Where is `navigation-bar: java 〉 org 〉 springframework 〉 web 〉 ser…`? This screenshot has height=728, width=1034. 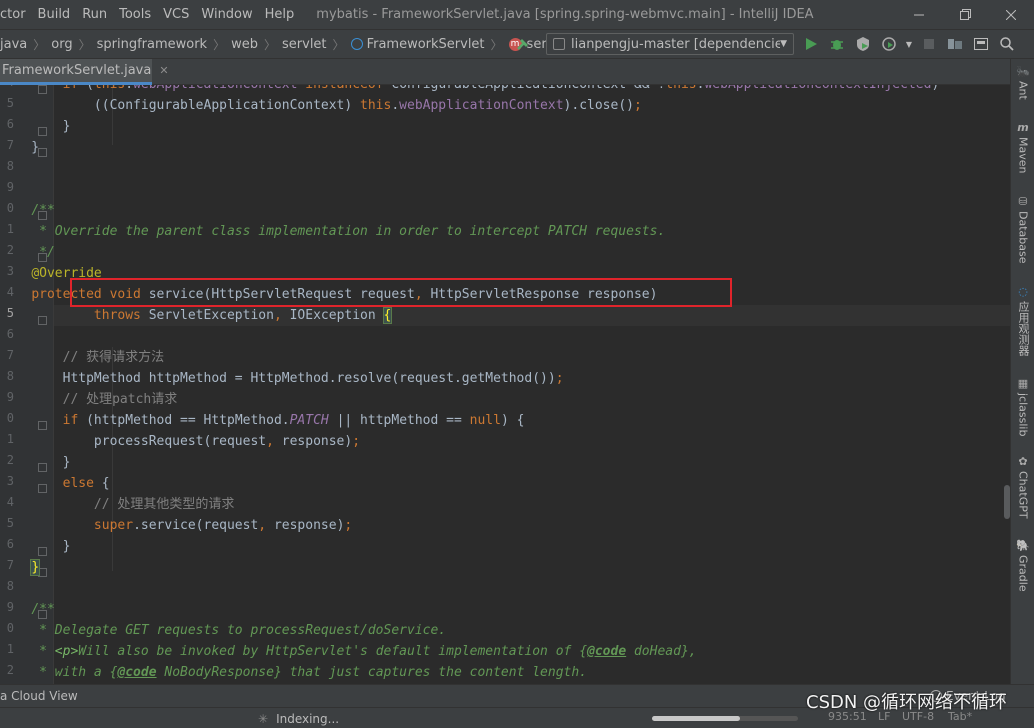 navigation-bar: java 〉 org 〉 springframework 〉 web 〉 ser… is located at coordinates (517, 44).